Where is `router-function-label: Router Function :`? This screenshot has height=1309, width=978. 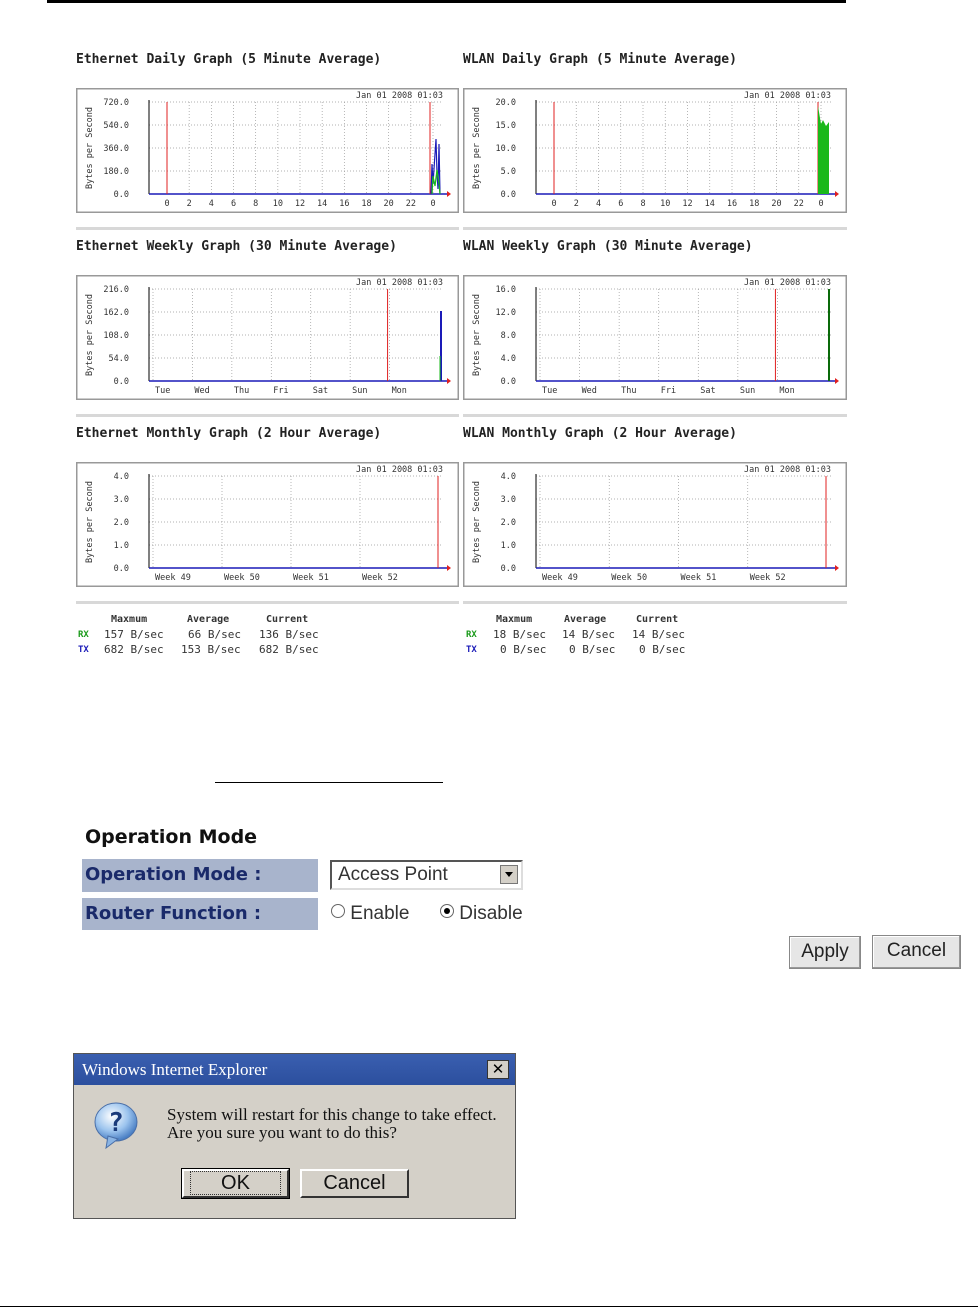
router-function-label: Router Function : is located at coordinates (200, 914).